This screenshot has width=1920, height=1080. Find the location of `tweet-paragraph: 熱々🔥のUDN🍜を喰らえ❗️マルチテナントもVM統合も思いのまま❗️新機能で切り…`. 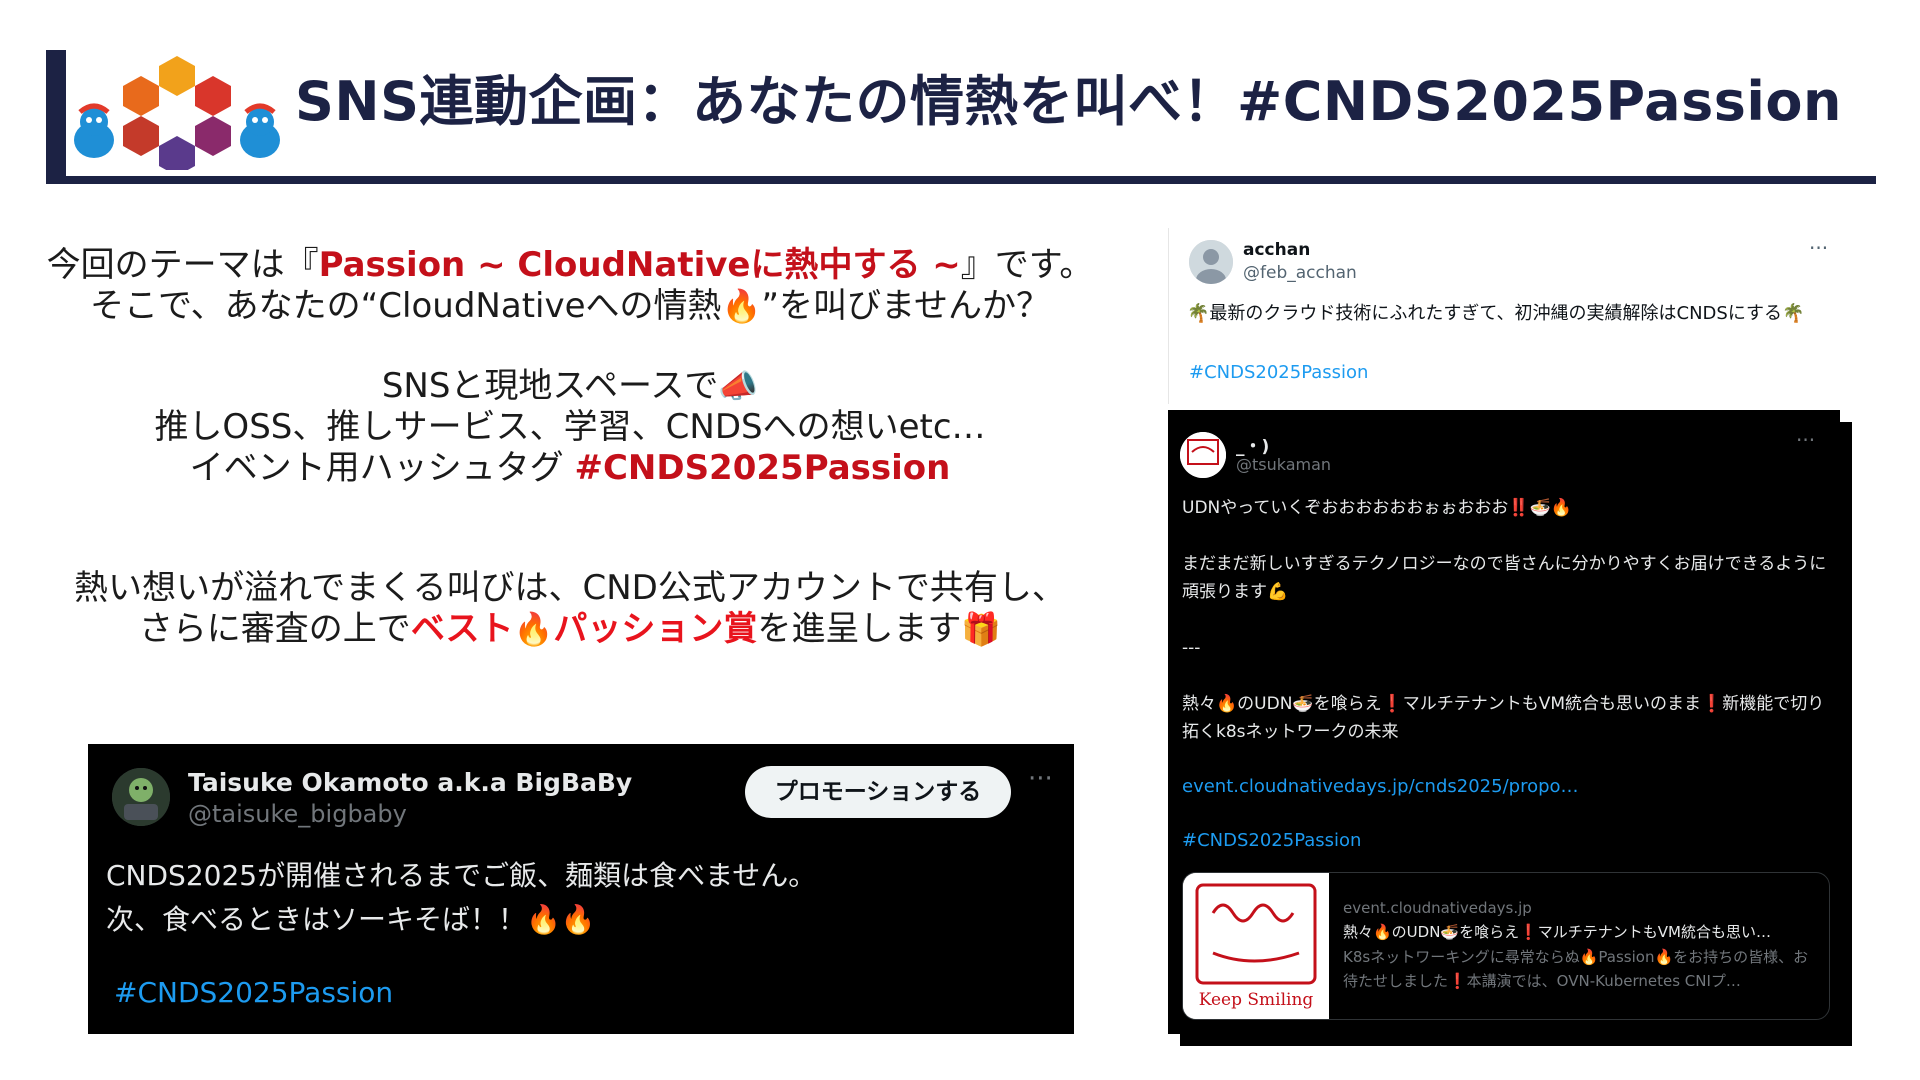

tweet-paragraph: 熱々🔥のUDN🍜を喰らえ❗️マルチテナントもVM統合も思いのまま❗️新機能で切り… is located at coordinates (1503, 718).